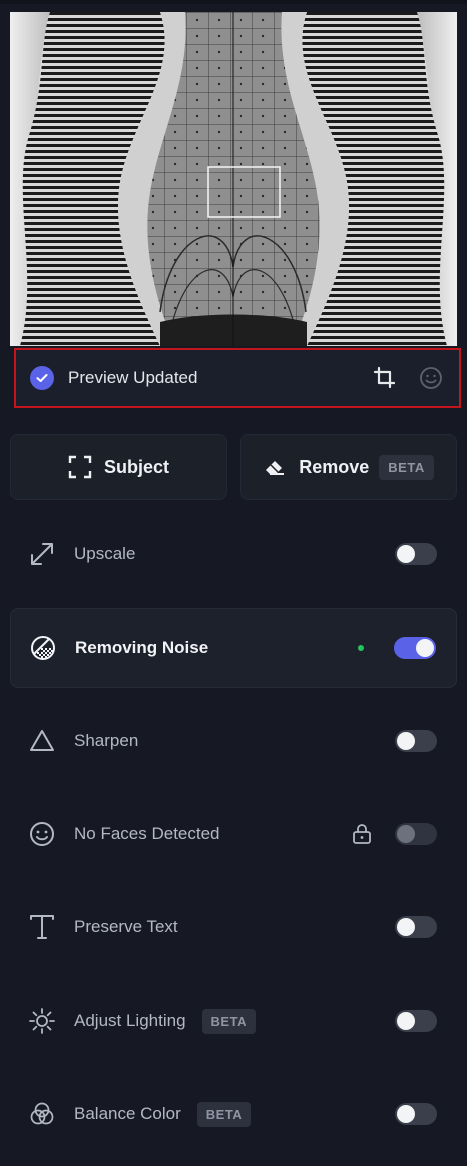  I want to click on feature-label: Adjust Lighting, so click(130, 1020).